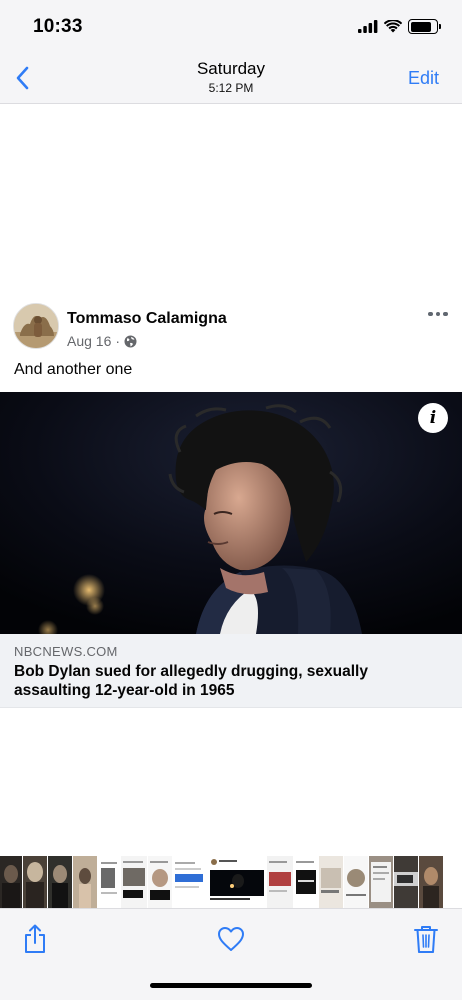 The height and width of the screenshot is (1000, 462). I want to click on share-icon, so click(35, 938).